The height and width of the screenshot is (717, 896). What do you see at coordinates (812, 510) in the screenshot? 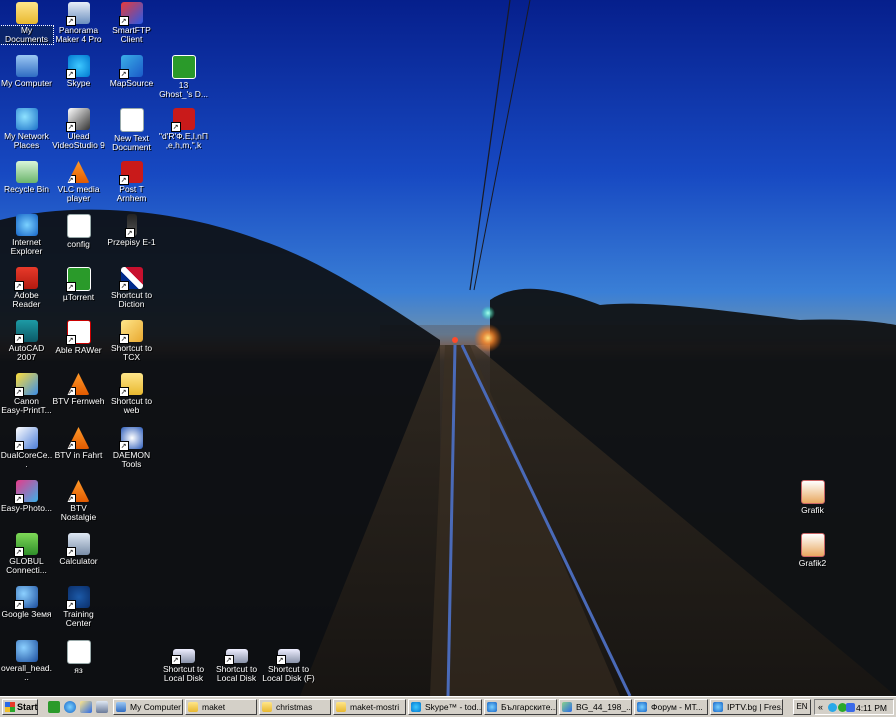
I see `icon-label: Grafik` at bounding box center [812, 510].